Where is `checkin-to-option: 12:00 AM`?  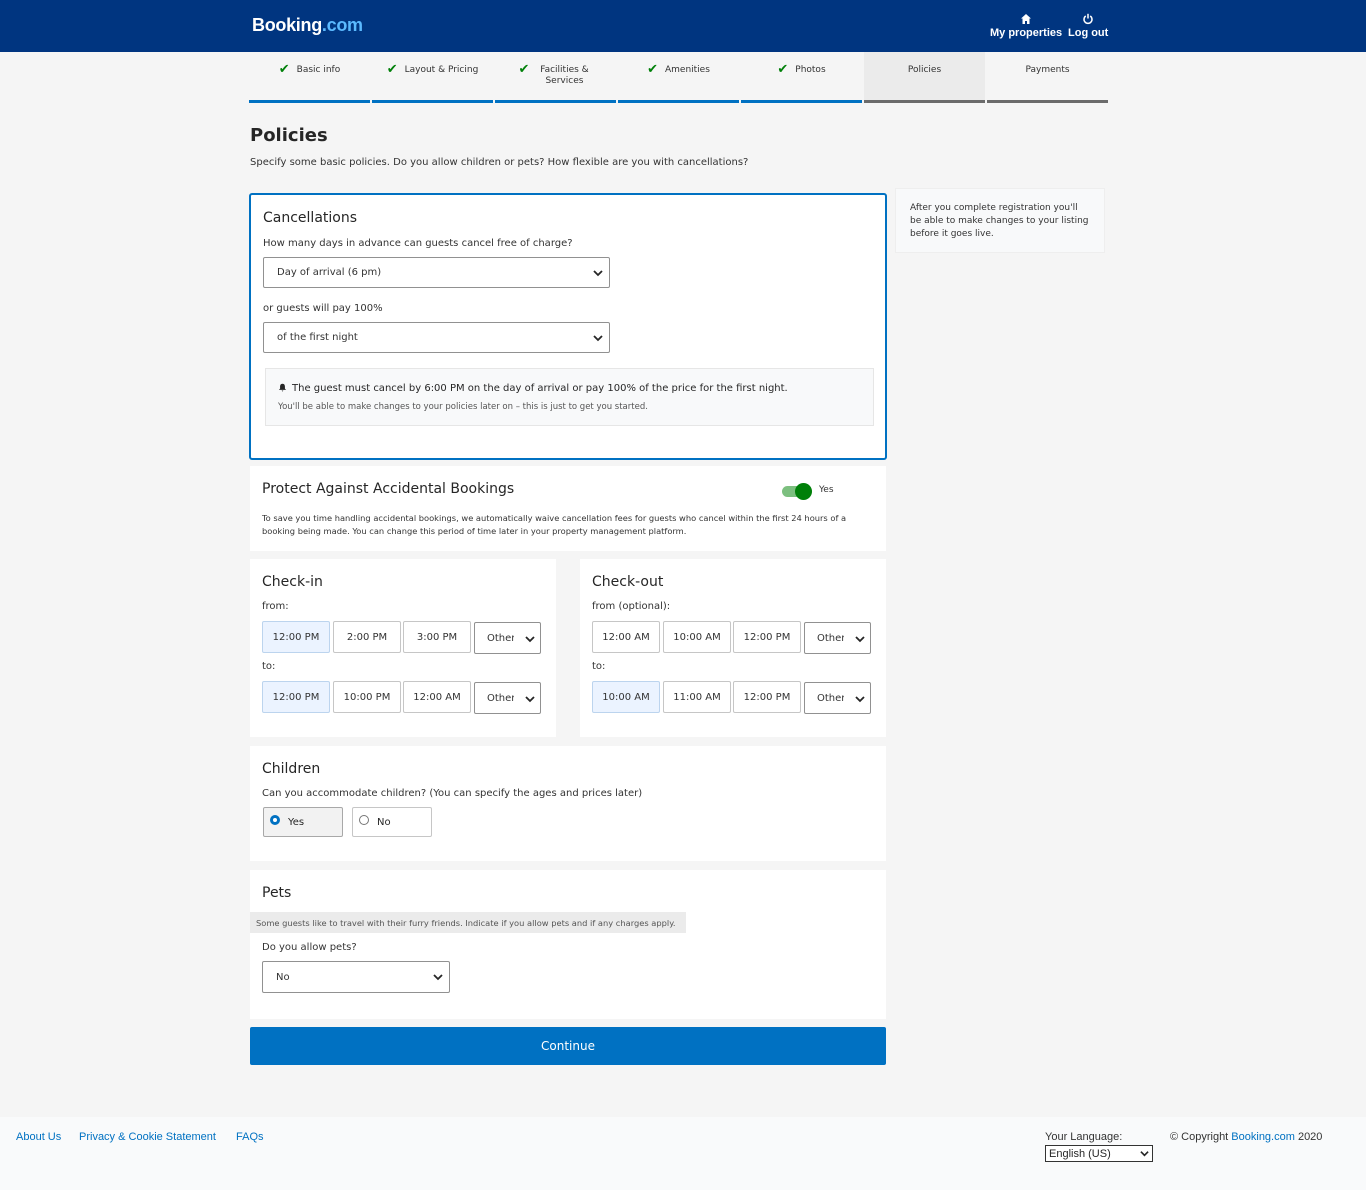
checkin-to-option: 12:00 AM is located at coordinates (437, 697).